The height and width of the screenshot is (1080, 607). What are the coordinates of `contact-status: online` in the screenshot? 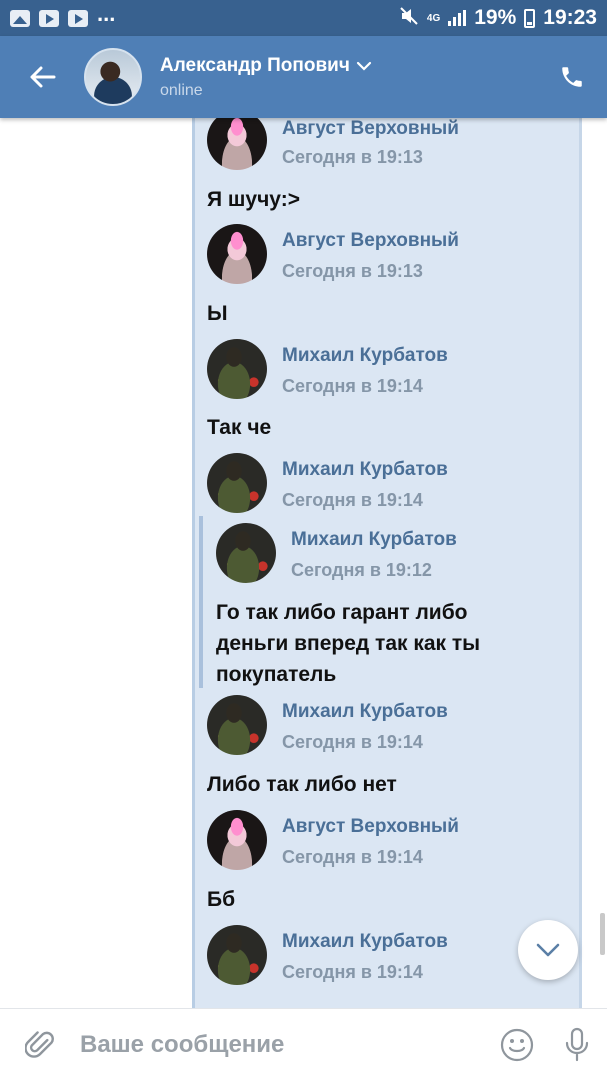 It's located at (181, 90).